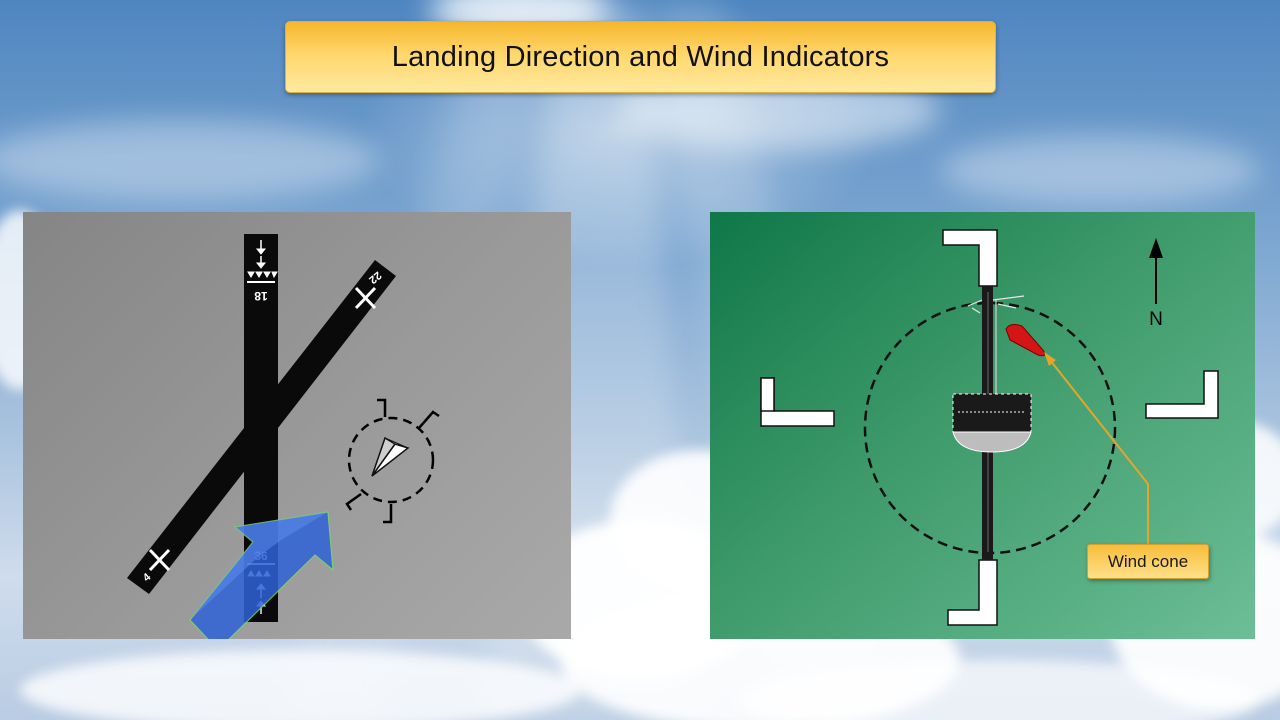 The image size is (1280, 720). I want to click on wind-cone, so click(1025, 340).